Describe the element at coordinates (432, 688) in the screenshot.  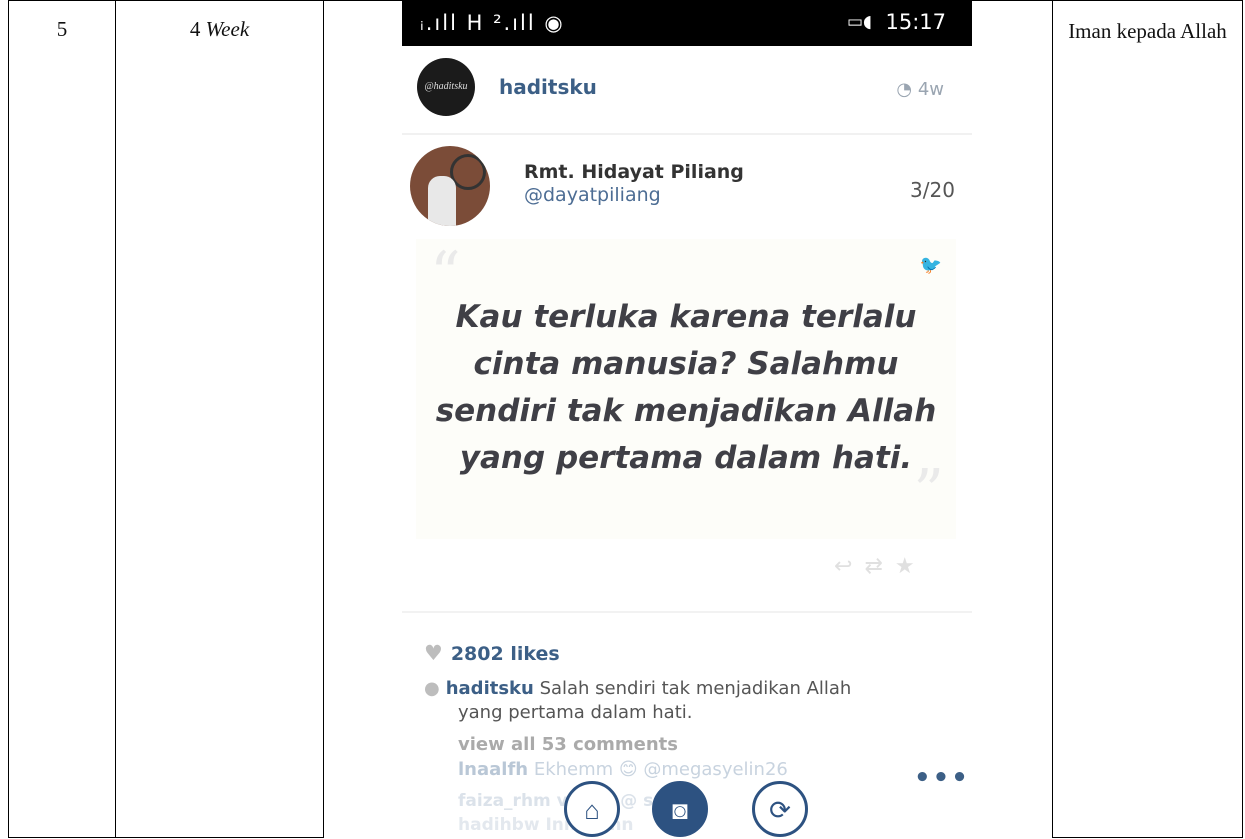
I see `comment-bubble-icon: ●` at that location.